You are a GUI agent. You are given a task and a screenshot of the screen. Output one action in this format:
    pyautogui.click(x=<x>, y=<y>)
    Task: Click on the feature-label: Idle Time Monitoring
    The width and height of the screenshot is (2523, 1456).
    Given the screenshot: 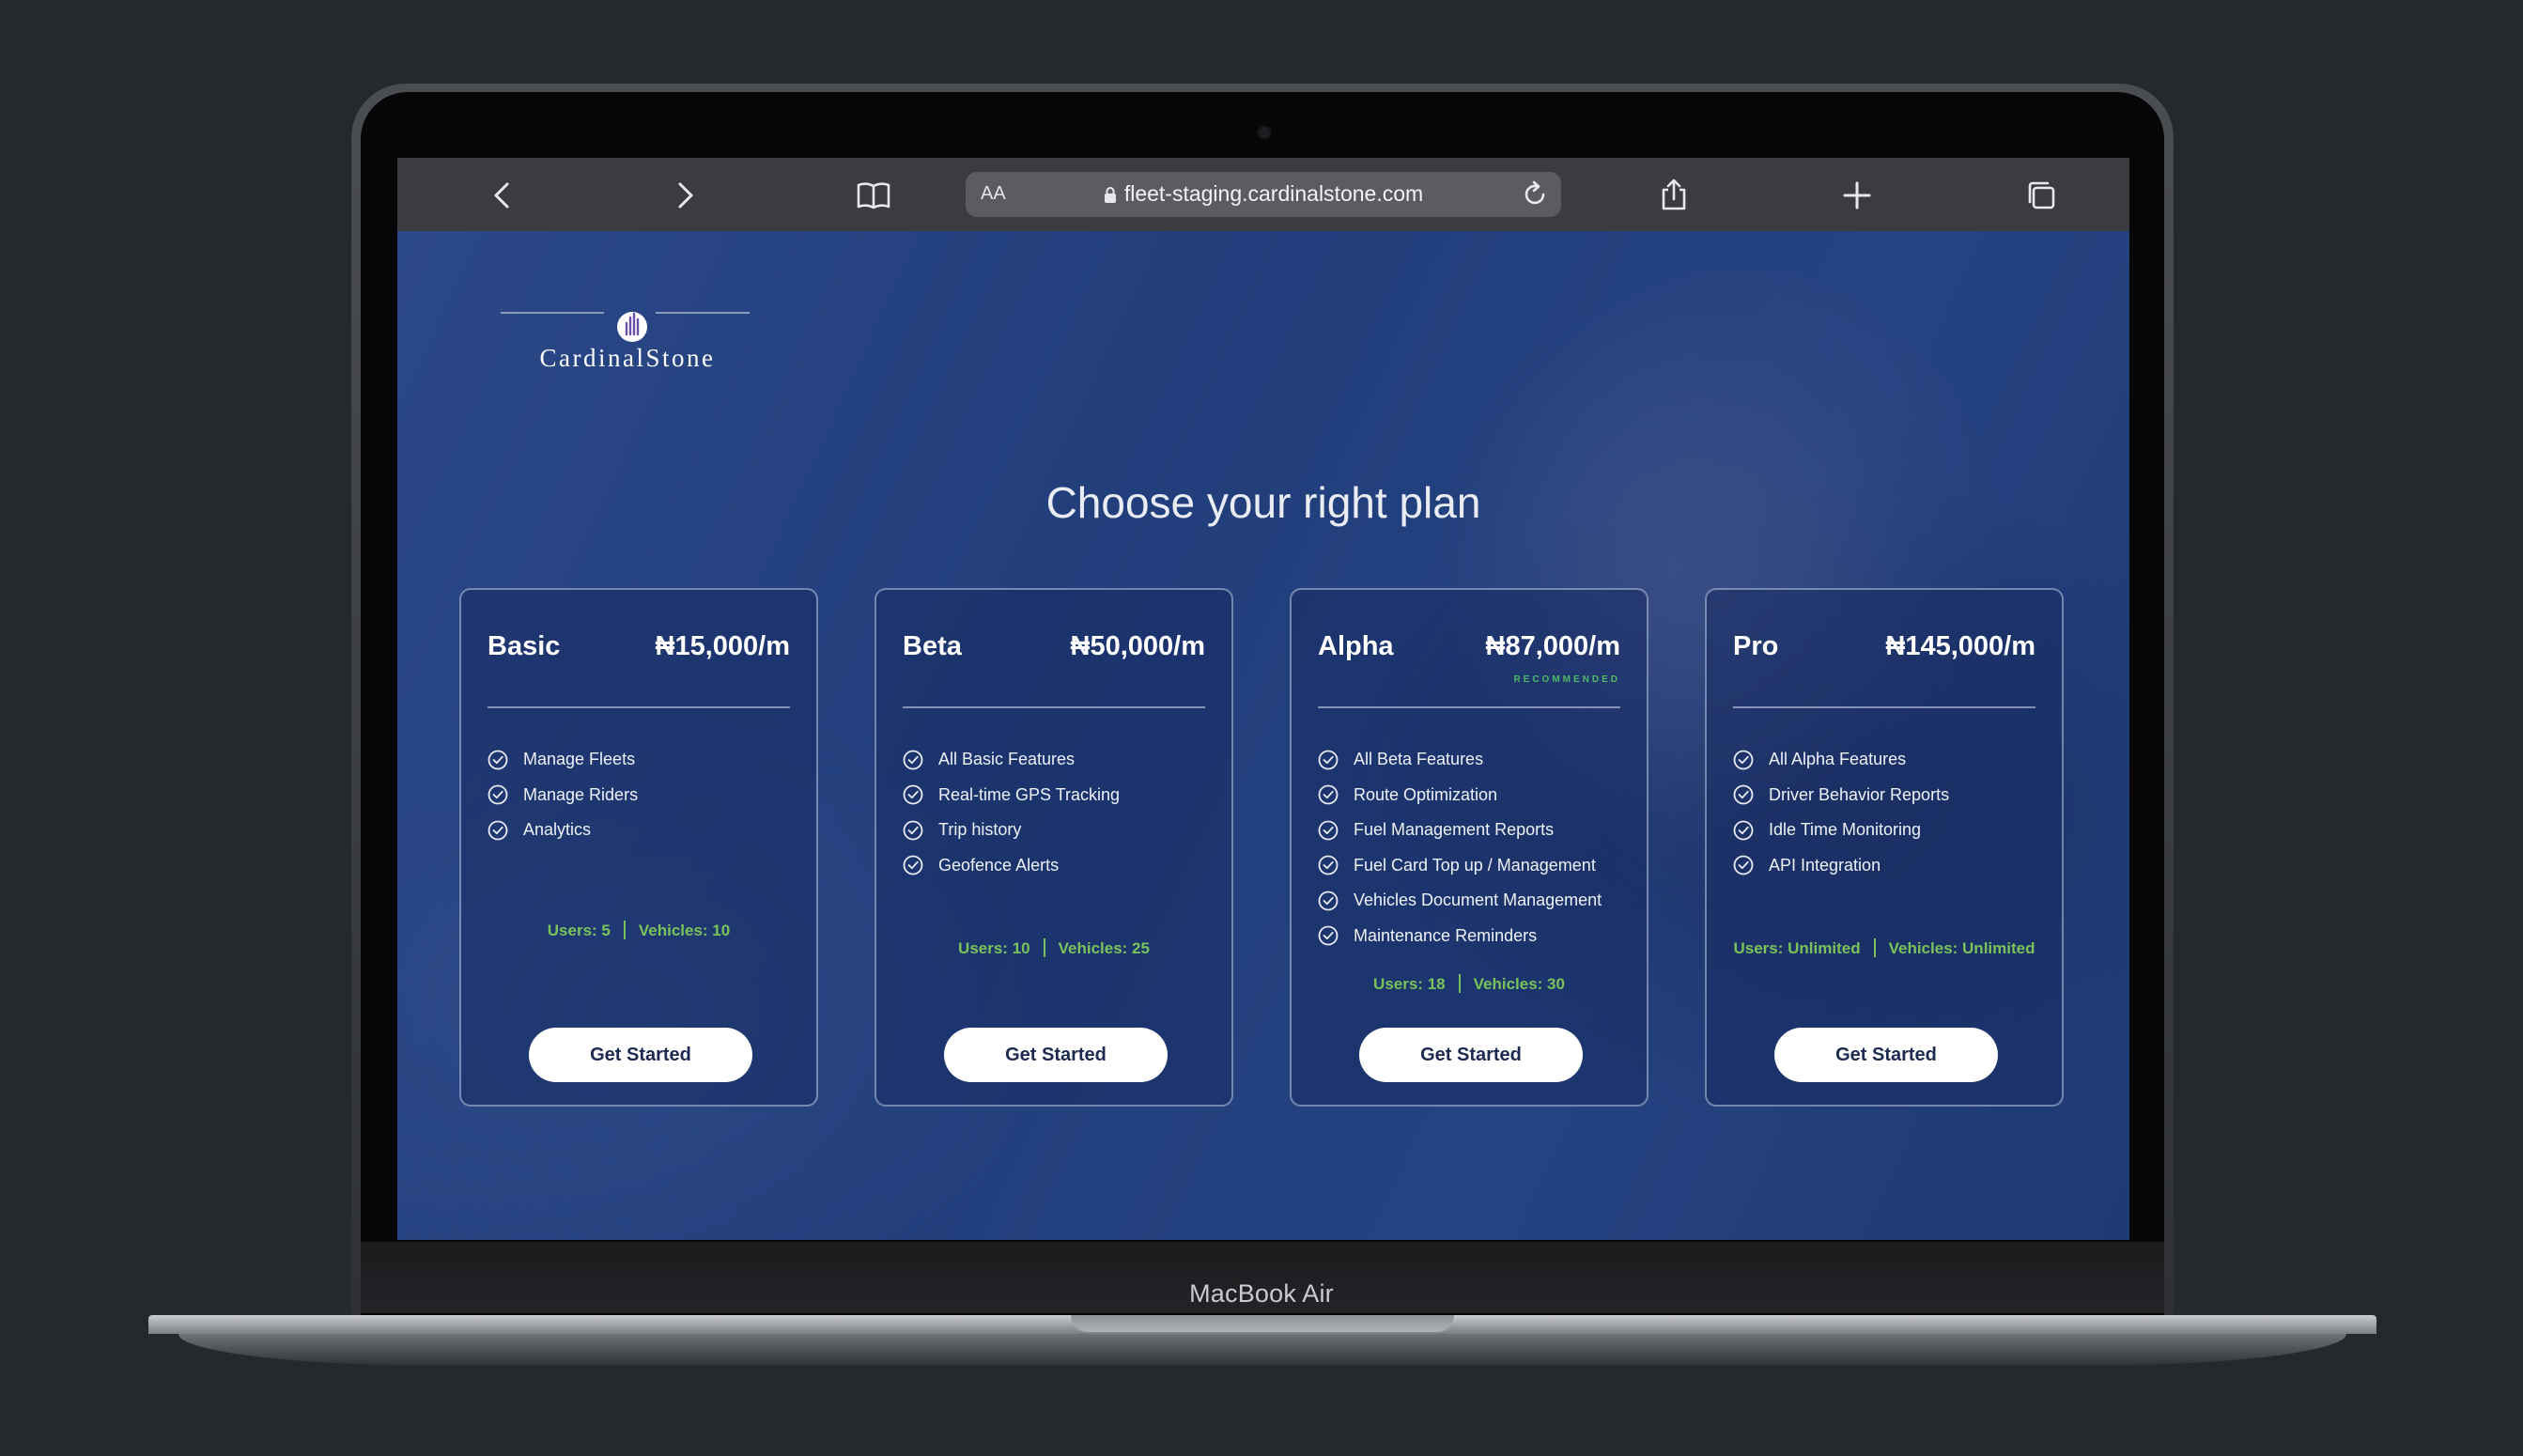 What is the action you would take?
    pyautogui.click(x=1846, y=830)
    